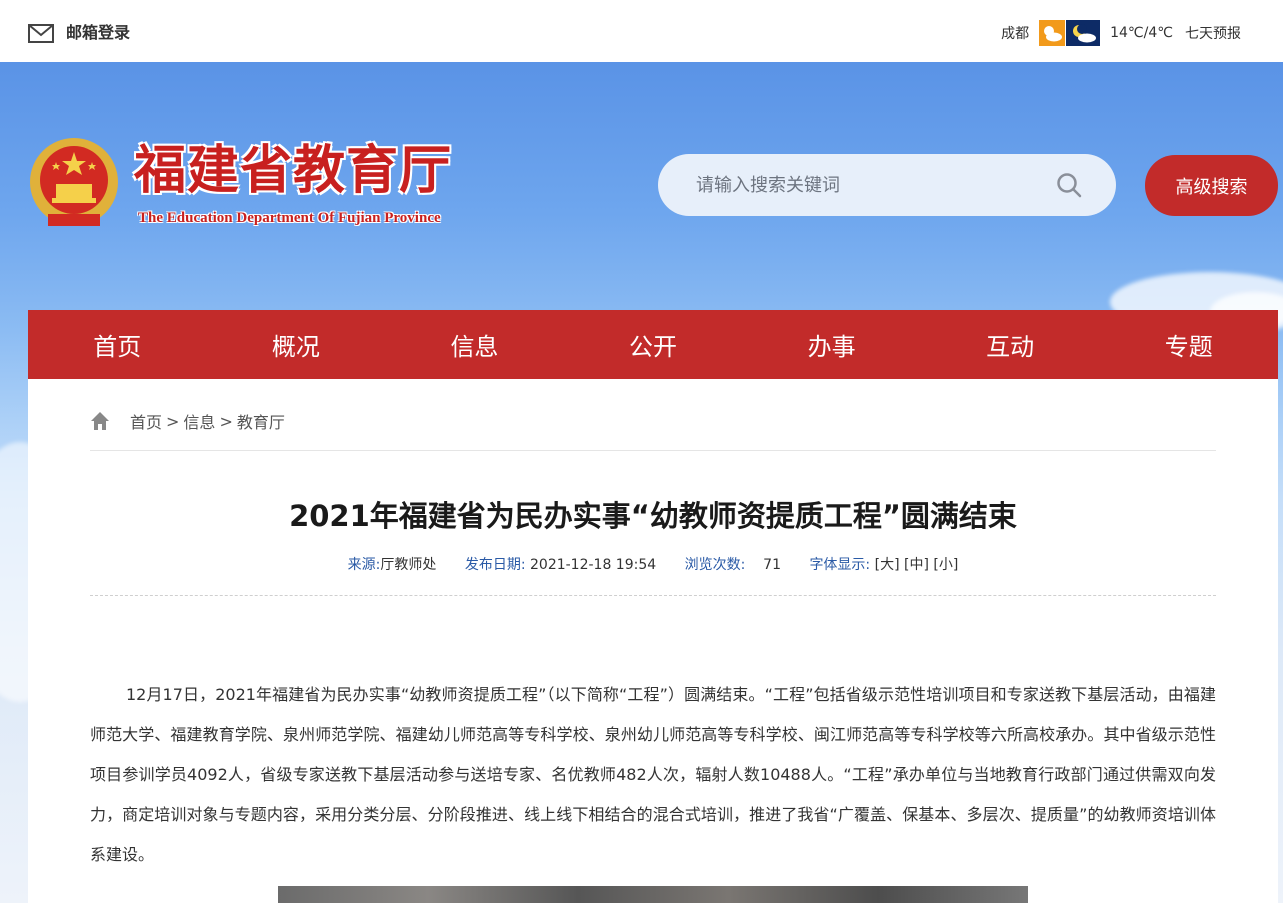  I want to click on nav-item-services: 办事, so click(831, 344).